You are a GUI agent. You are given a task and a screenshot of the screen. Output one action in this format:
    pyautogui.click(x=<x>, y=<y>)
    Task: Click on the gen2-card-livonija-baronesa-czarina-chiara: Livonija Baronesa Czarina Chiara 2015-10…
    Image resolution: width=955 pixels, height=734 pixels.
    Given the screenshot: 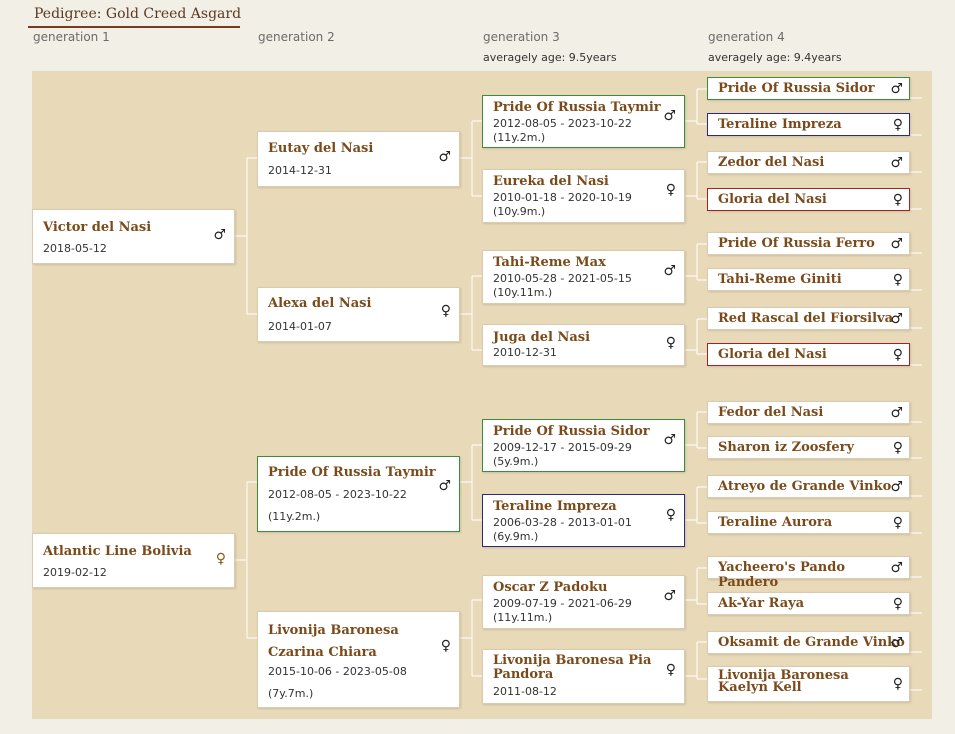 What is the action you would take?
    pyautogui.click(x=358, y=659)
    